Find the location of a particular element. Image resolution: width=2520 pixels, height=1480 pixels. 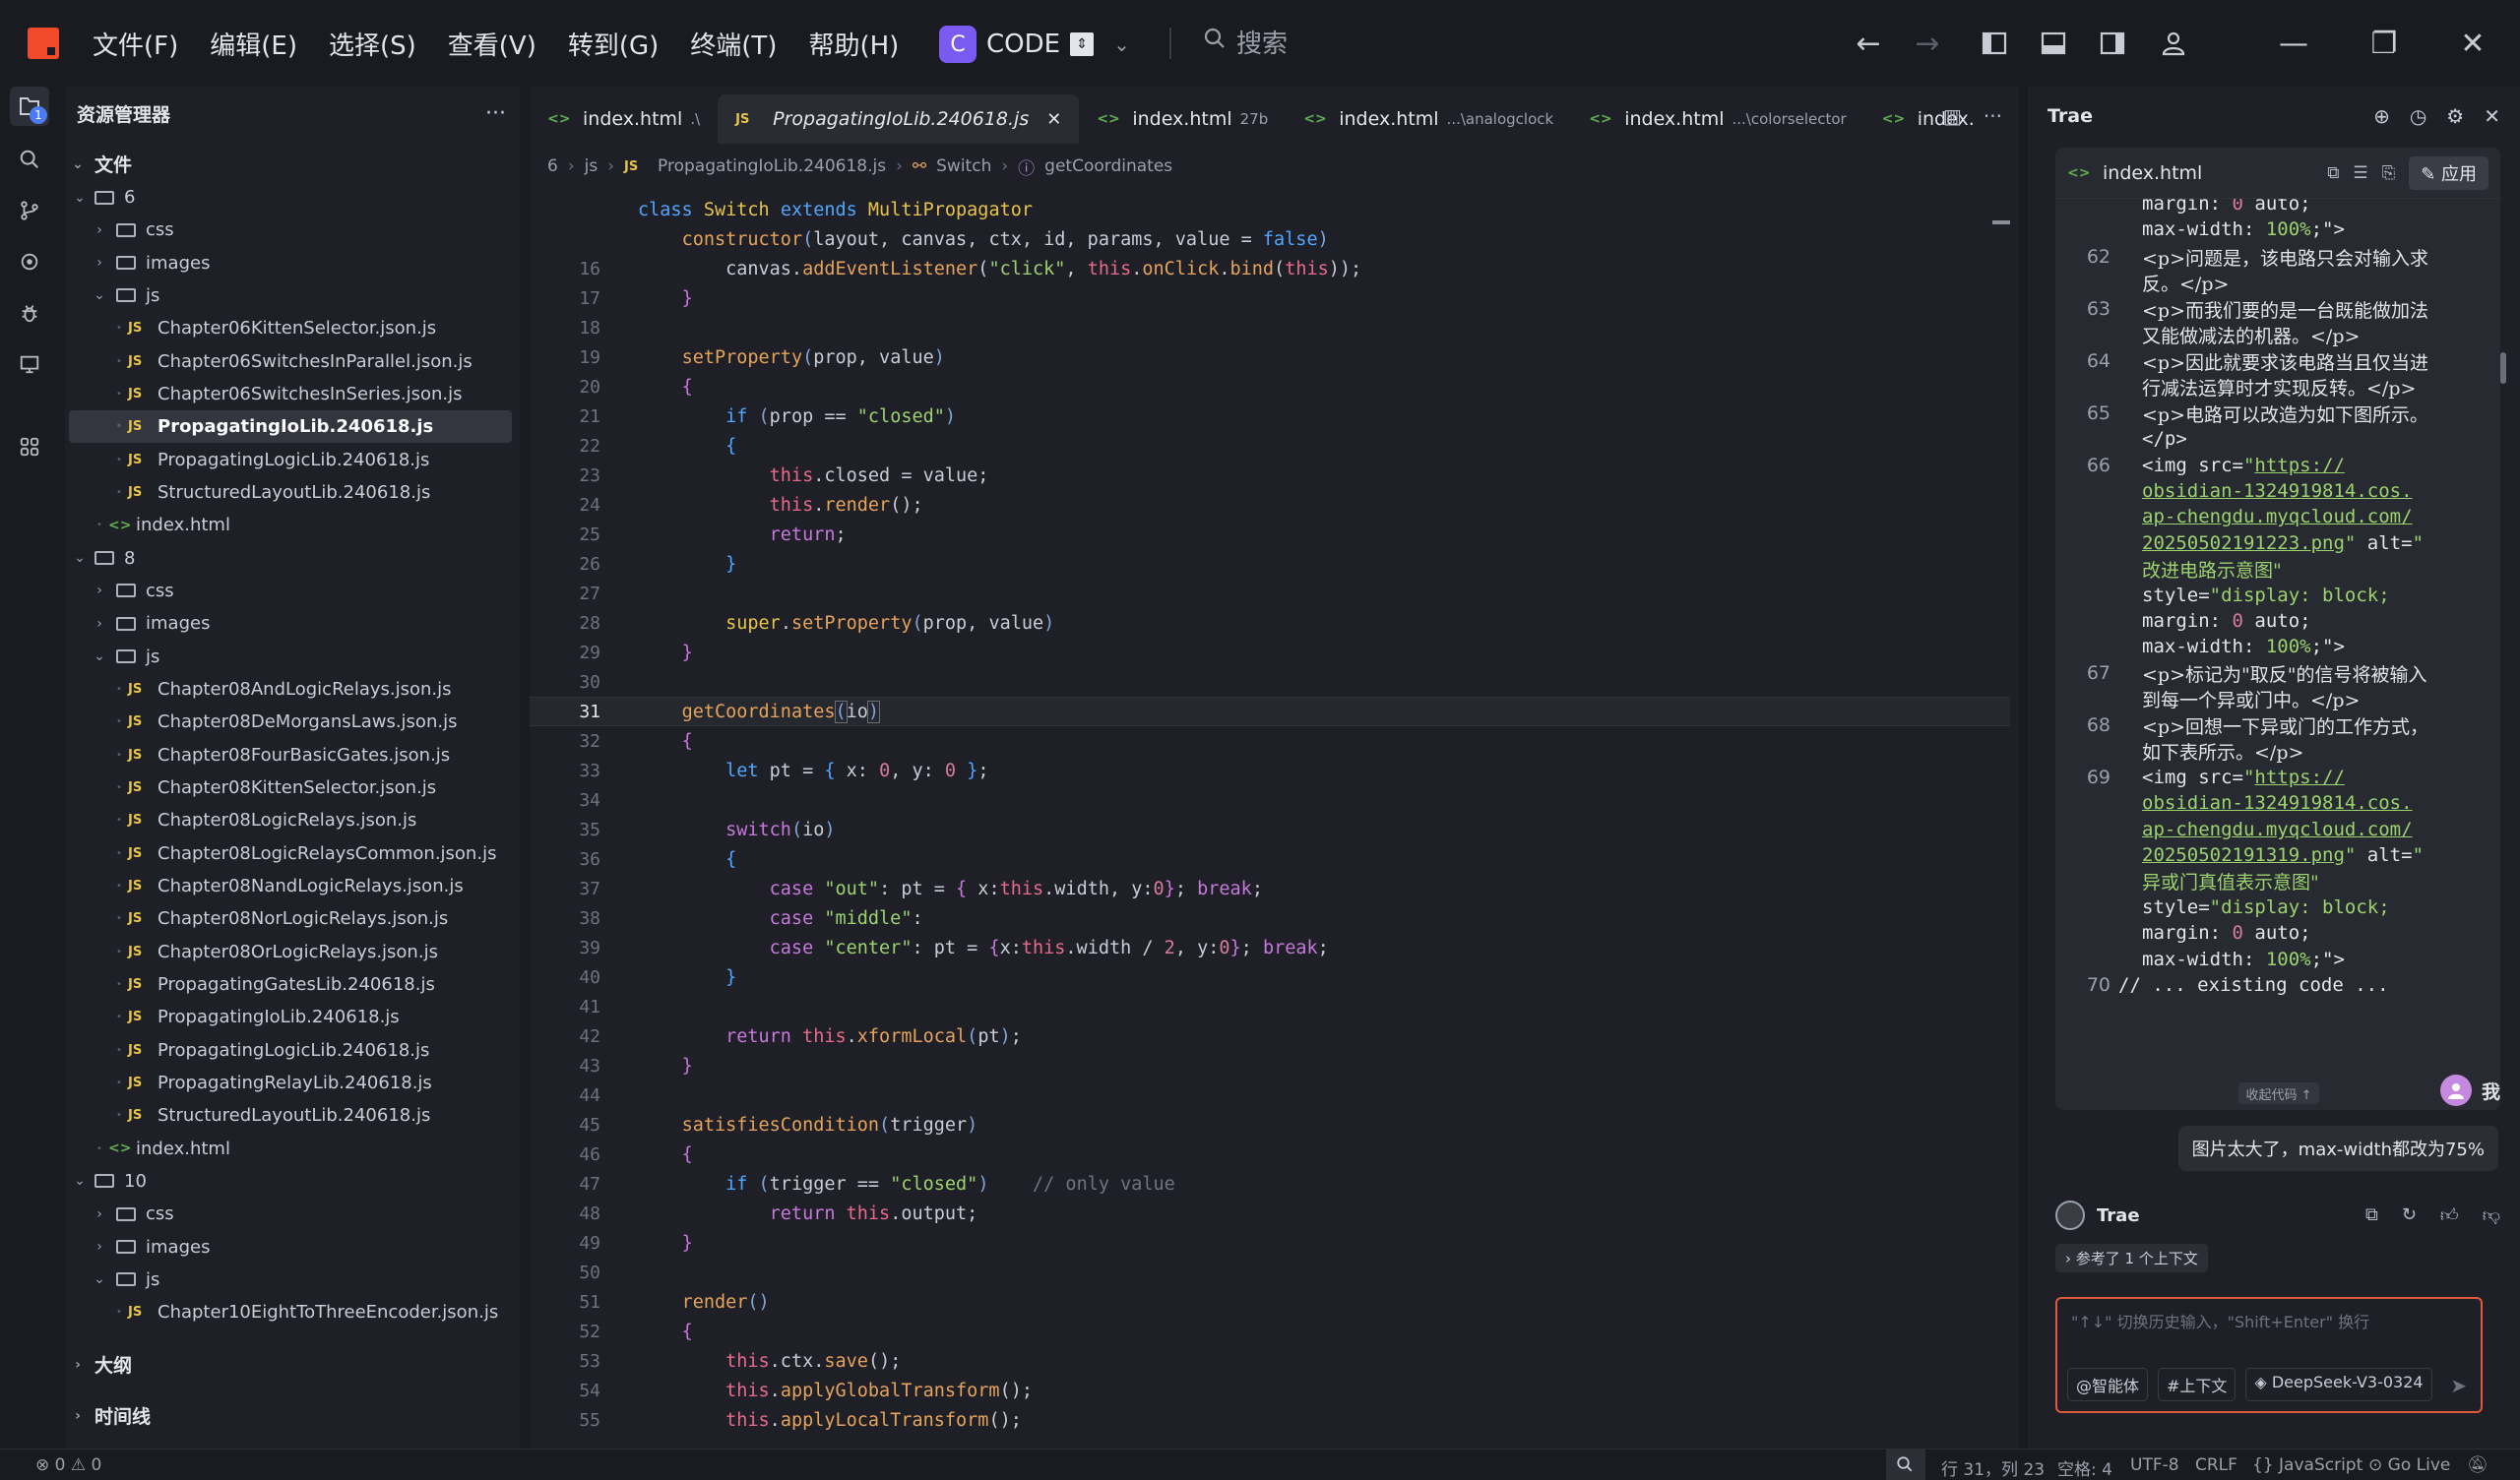

toggle-secondary-sidebar-icon is located at coordinates (2112, 43).